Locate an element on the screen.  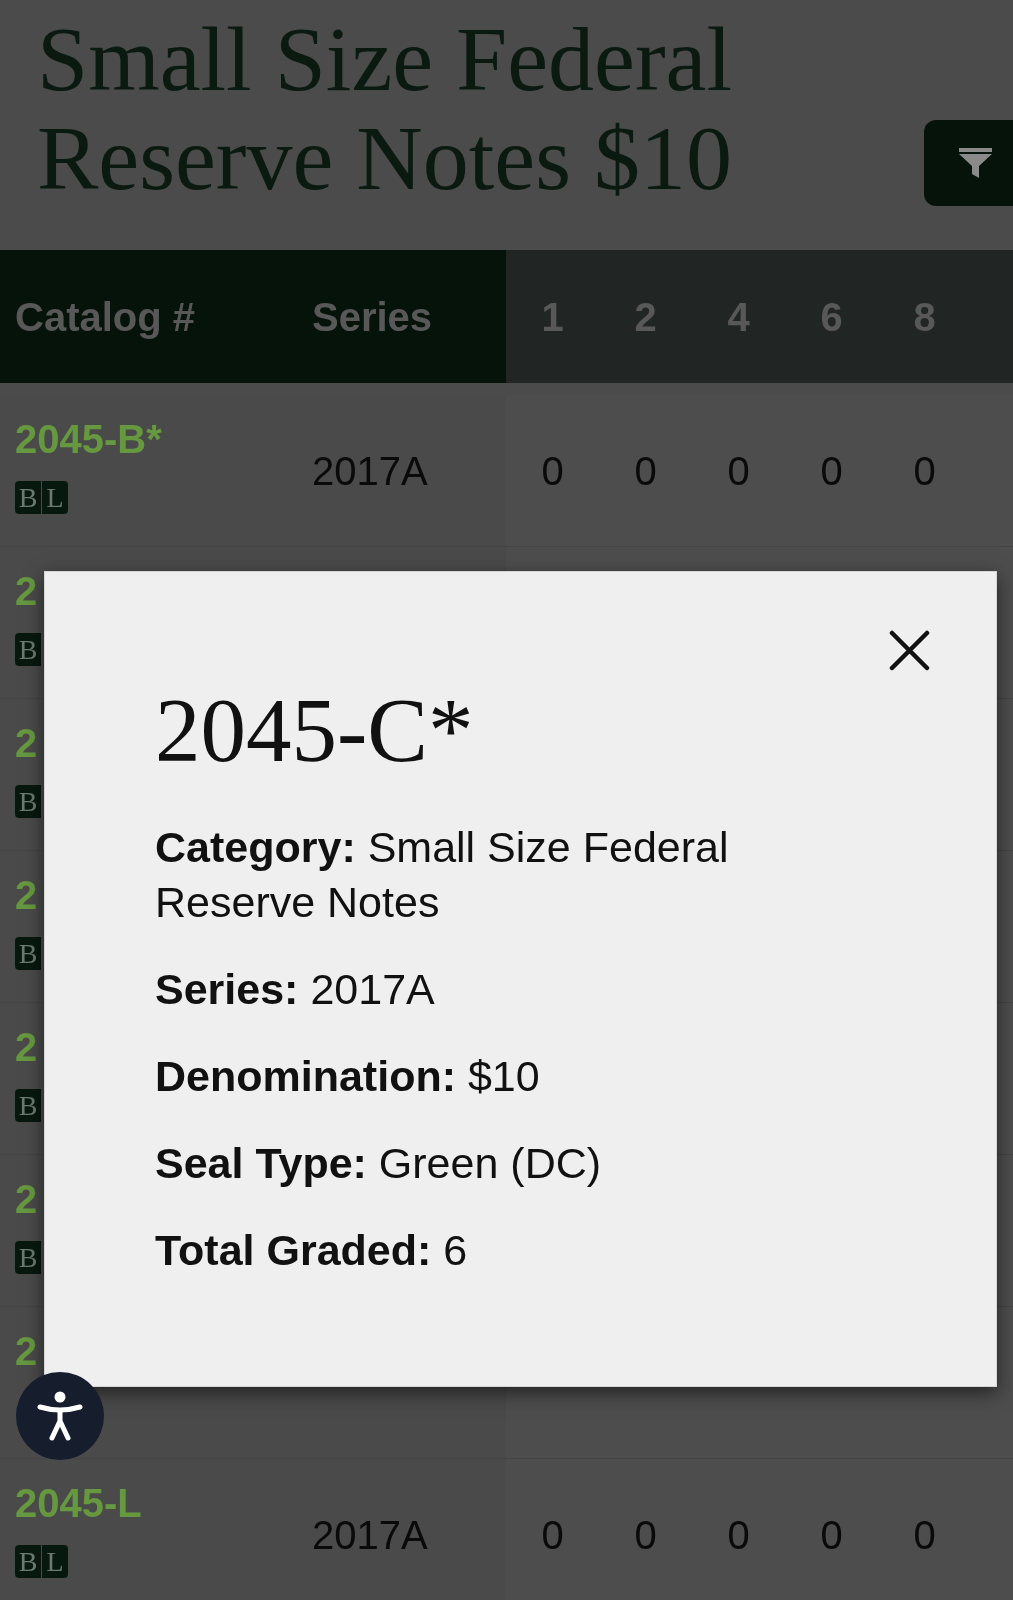
close-icon is located at coordinates (909, 650).